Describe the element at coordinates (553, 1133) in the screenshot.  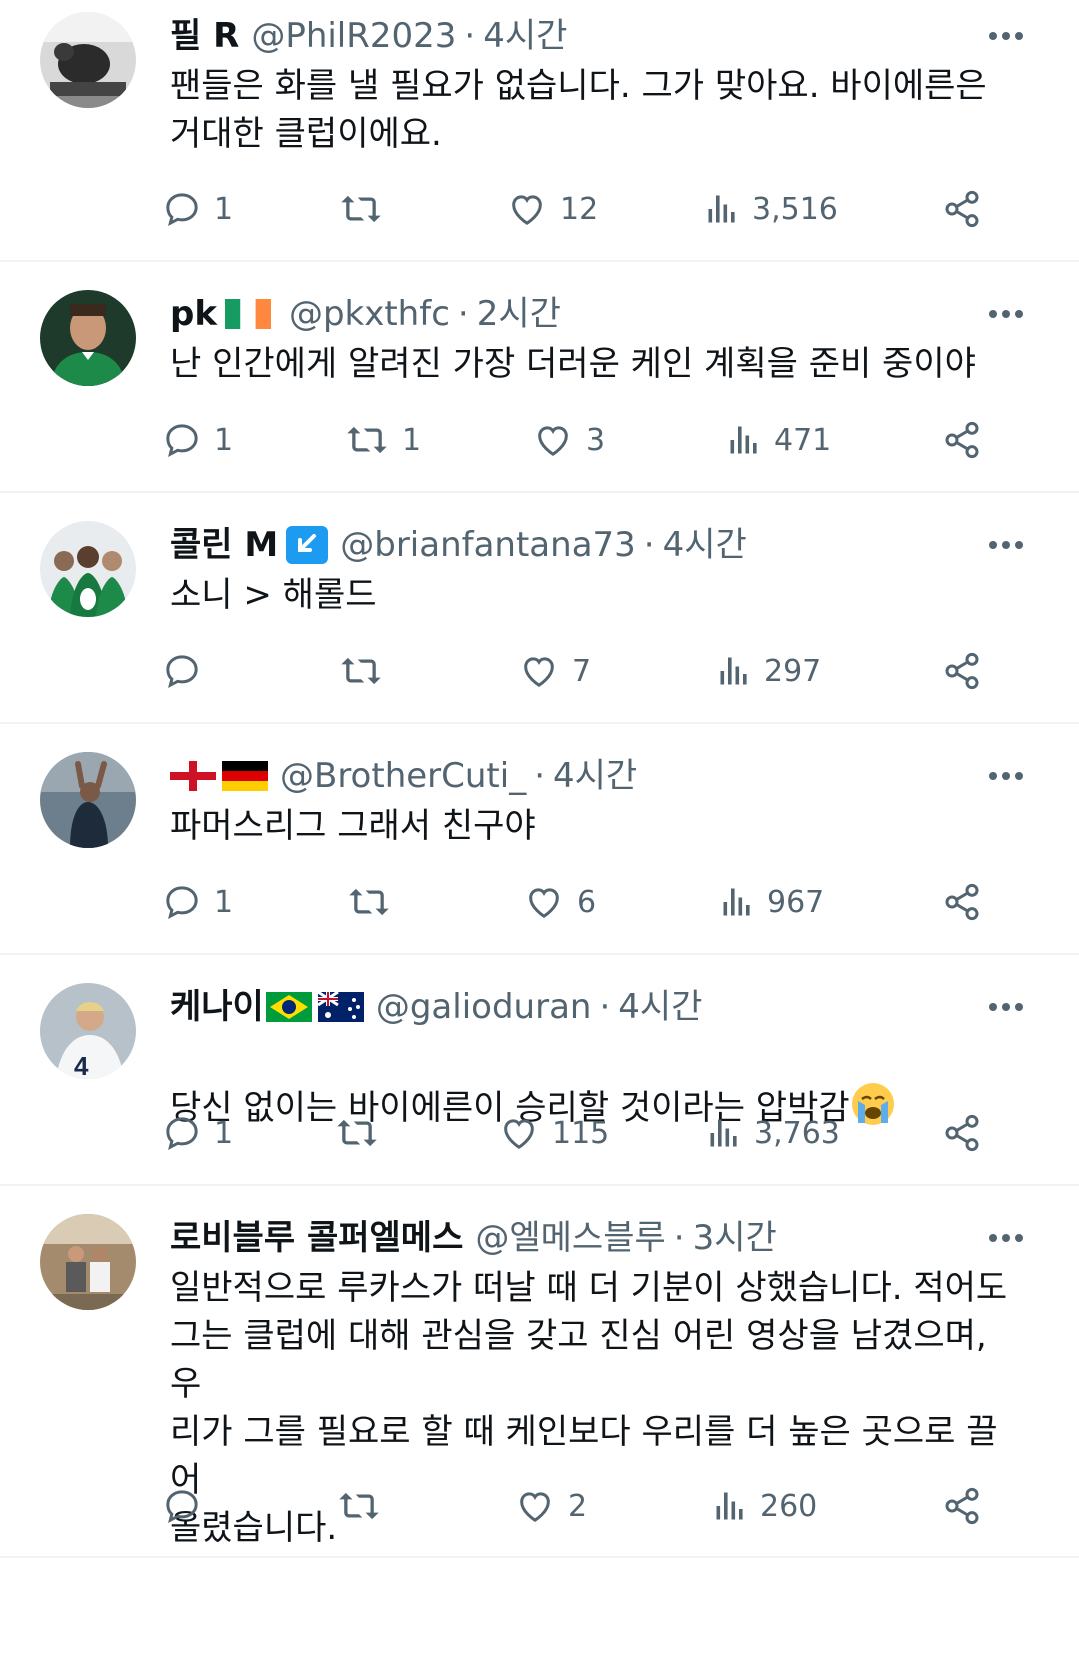
I see `like-button: 115` at that location.